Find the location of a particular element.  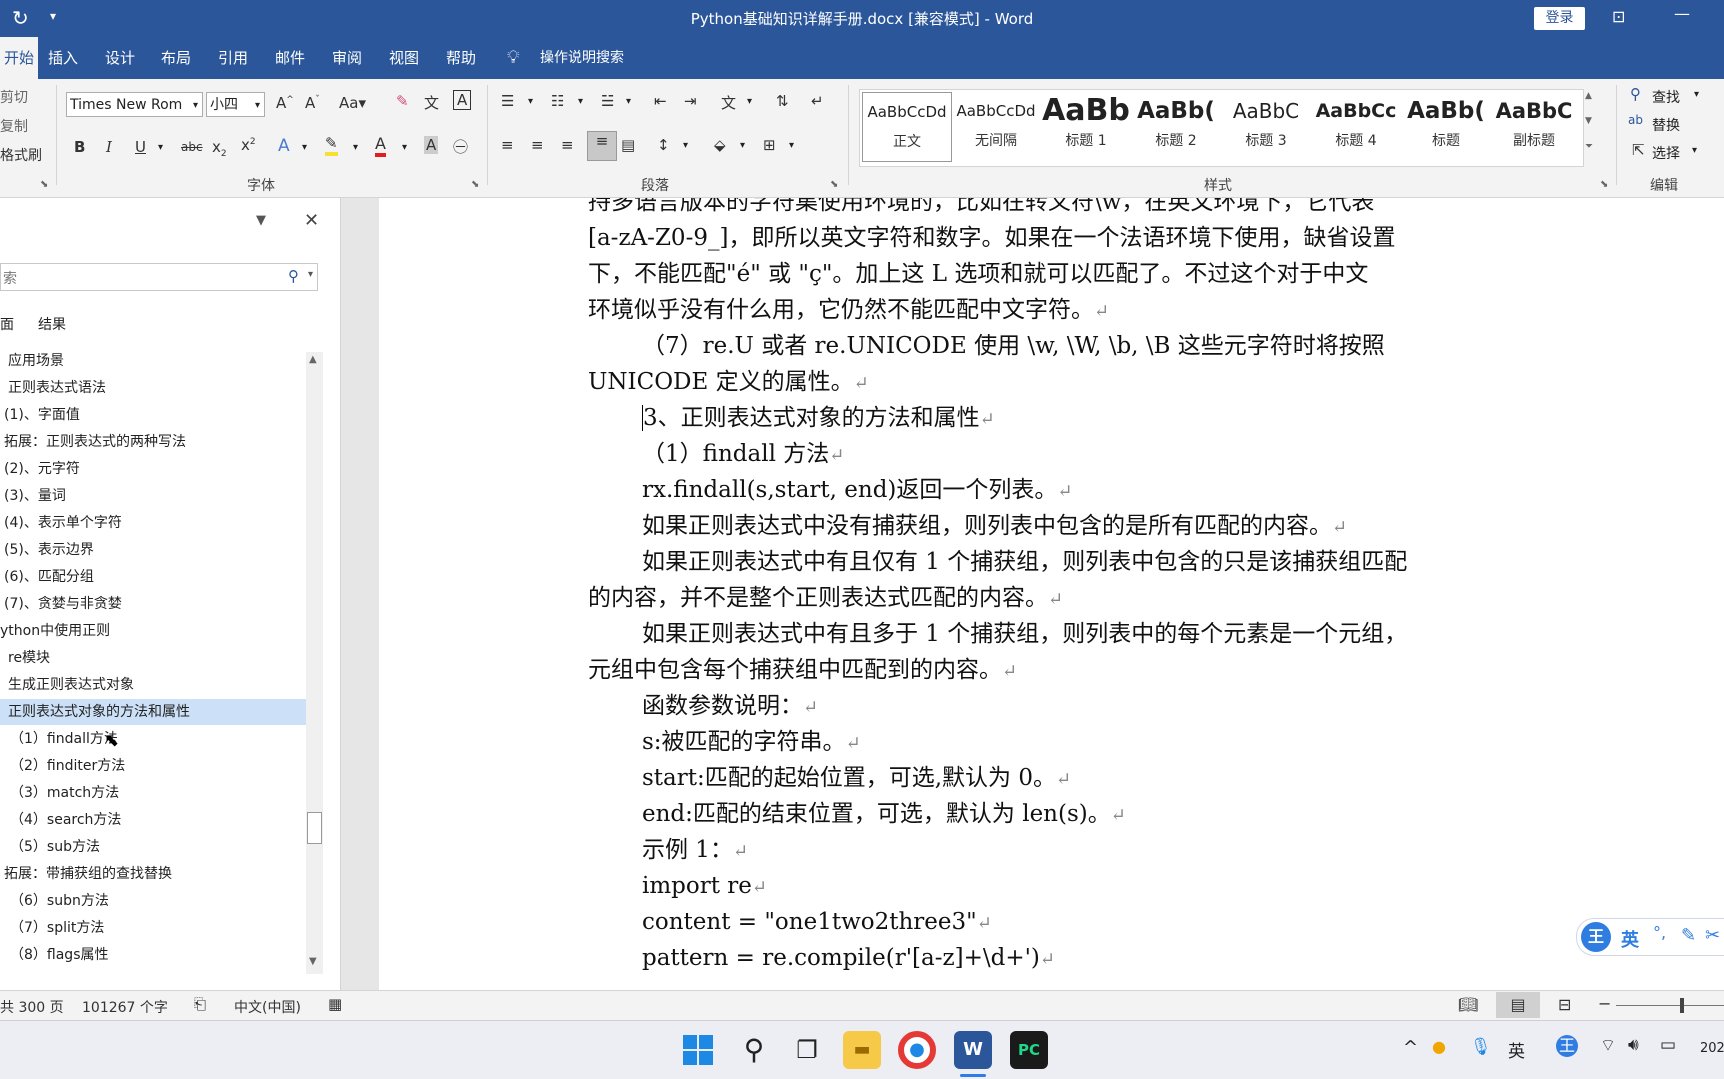

ime-toolbar: 王 英 °, ✎ ✂ is located at coordinates (1650, 937).